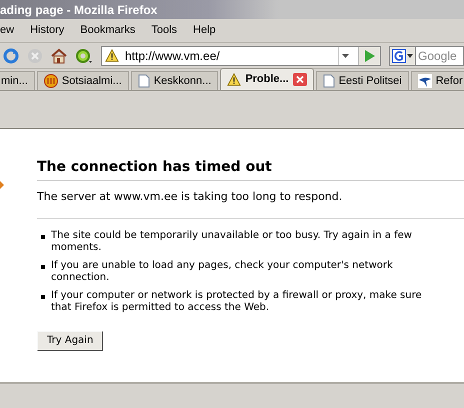  What do you see at coordinates (222, 272) in the screenshot?
I see `suggestion-text: If you are unable to load any pages, check your computer's network connection.` at bounding box center [222, 272].